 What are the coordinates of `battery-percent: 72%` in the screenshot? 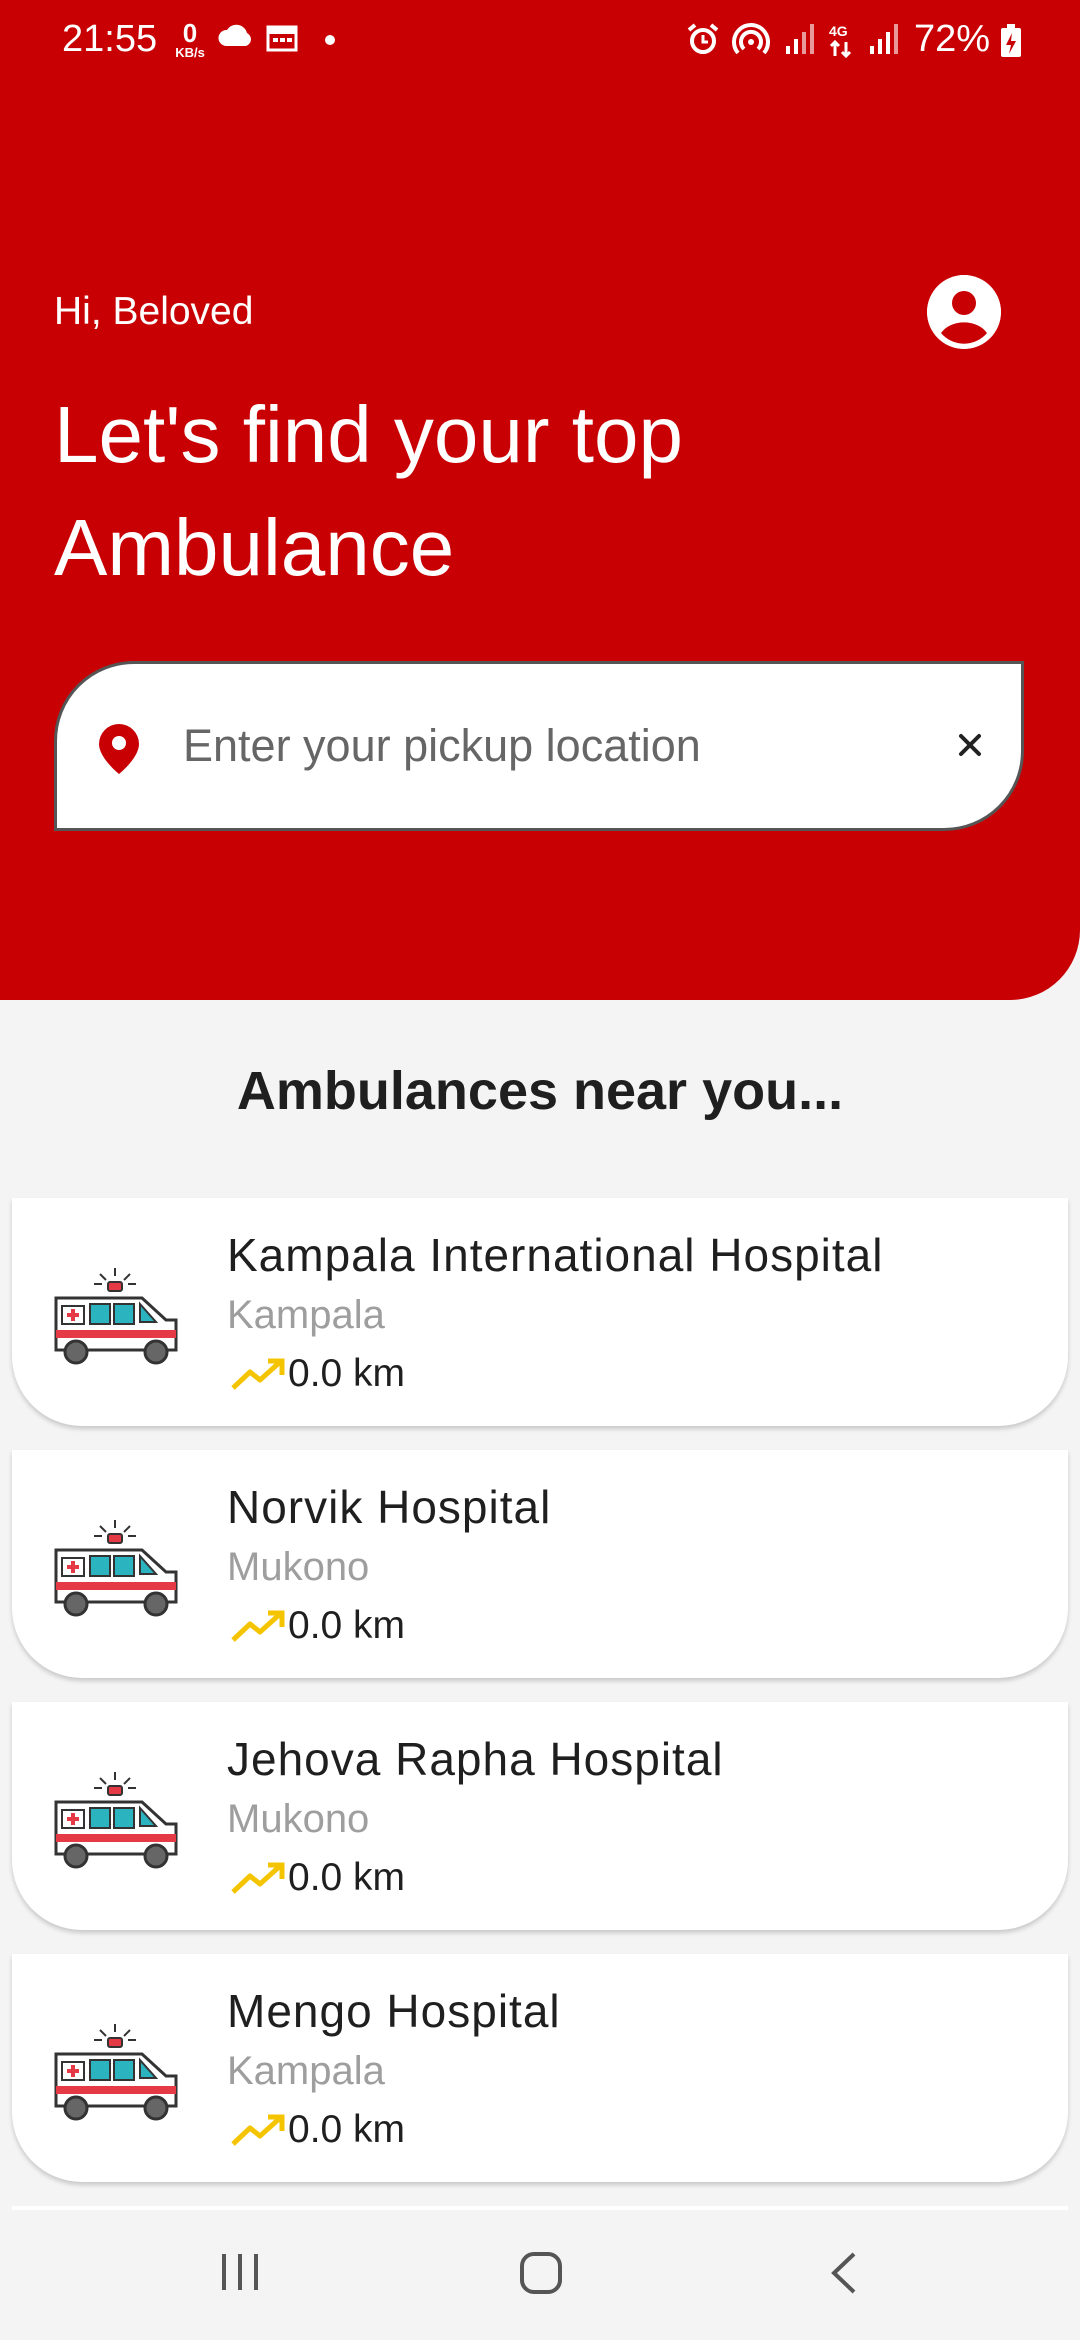 It's located at (951, 39).